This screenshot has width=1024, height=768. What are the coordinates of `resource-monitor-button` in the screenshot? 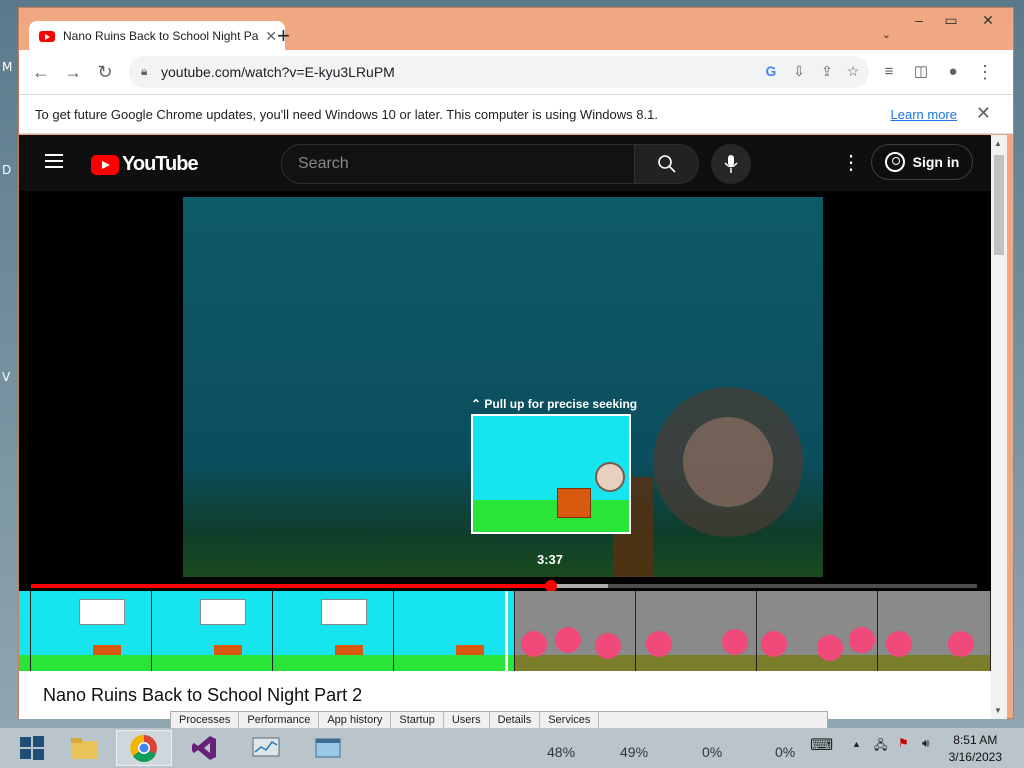 It's located at (266, 748).